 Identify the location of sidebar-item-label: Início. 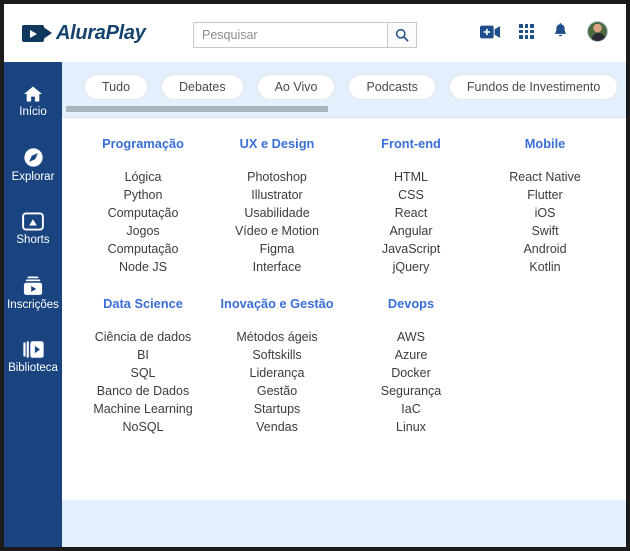
(33, 111).